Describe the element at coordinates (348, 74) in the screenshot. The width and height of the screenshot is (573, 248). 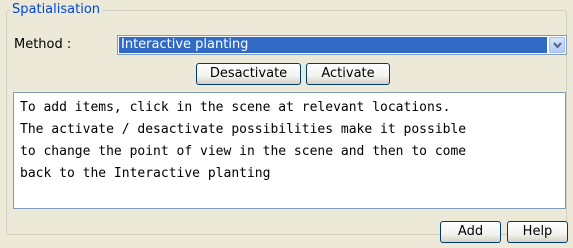
I see `activate-button: Activate` at that location.